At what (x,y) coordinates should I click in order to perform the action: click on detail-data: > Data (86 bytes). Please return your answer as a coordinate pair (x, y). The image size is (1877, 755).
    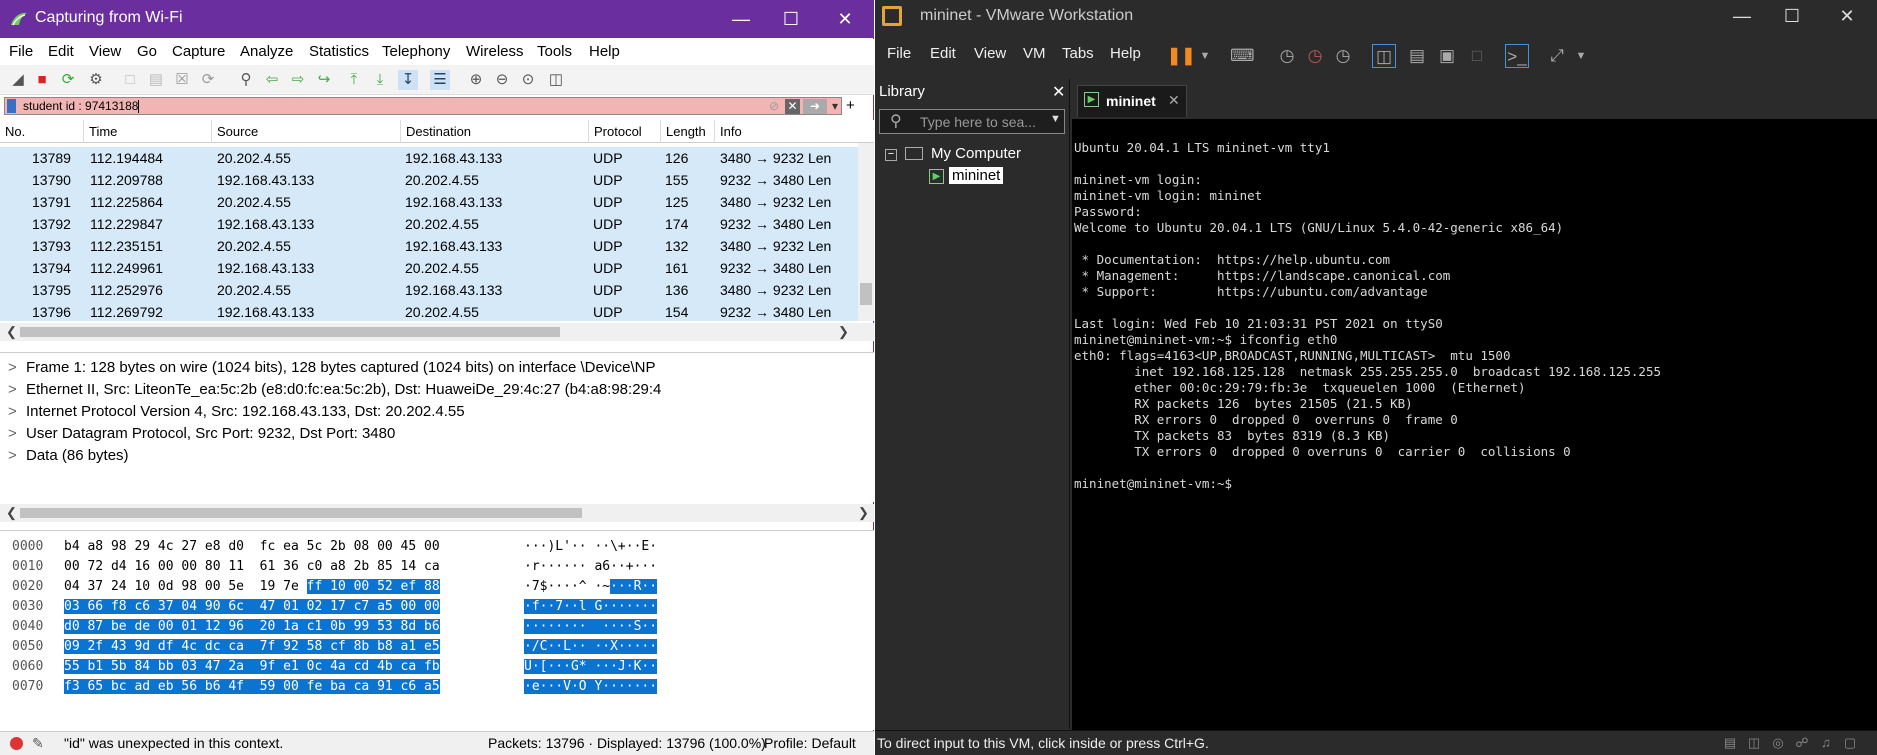
    Looking at the image, I should click on (438, 455).